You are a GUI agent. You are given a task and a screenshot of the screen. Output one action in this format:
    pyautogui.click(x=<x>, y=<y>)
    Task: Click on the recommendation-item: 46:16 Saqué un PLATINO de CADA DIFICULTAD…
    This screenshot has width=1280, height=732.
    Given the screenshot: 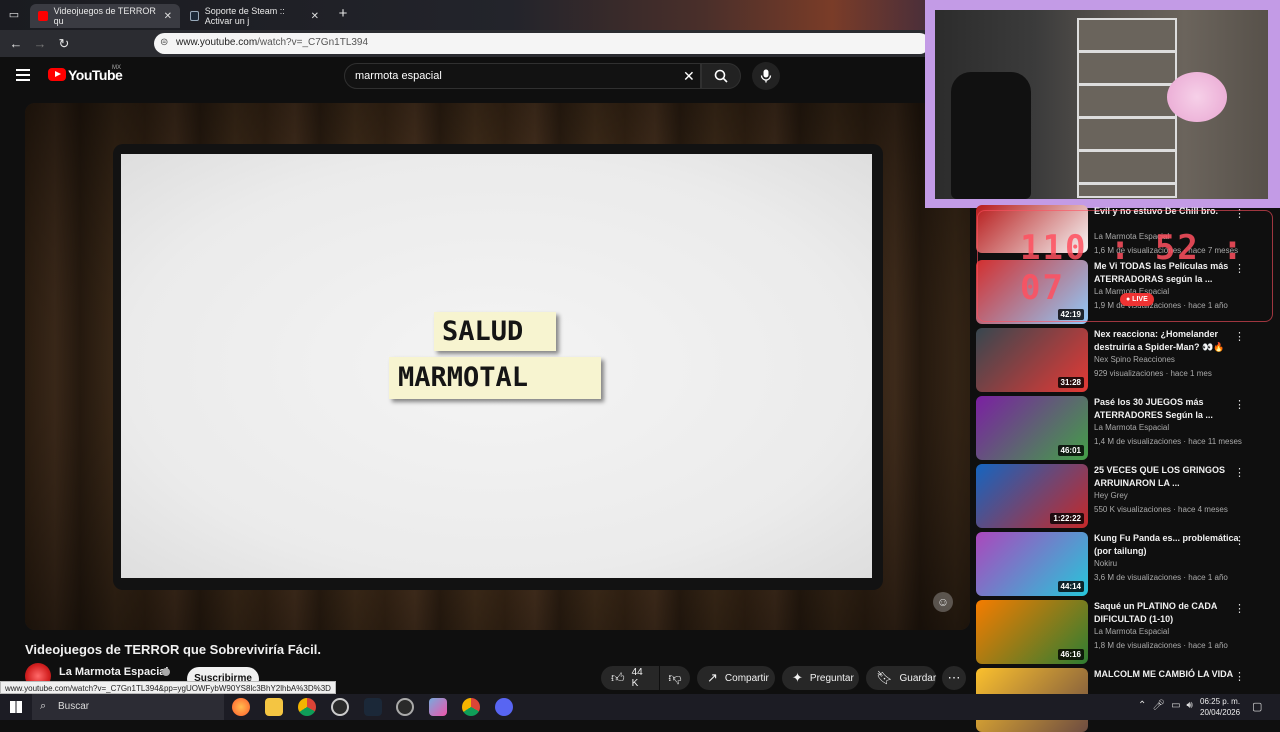 What is the action you would take?
    pyautogui.click(x=1121, y=632)
    